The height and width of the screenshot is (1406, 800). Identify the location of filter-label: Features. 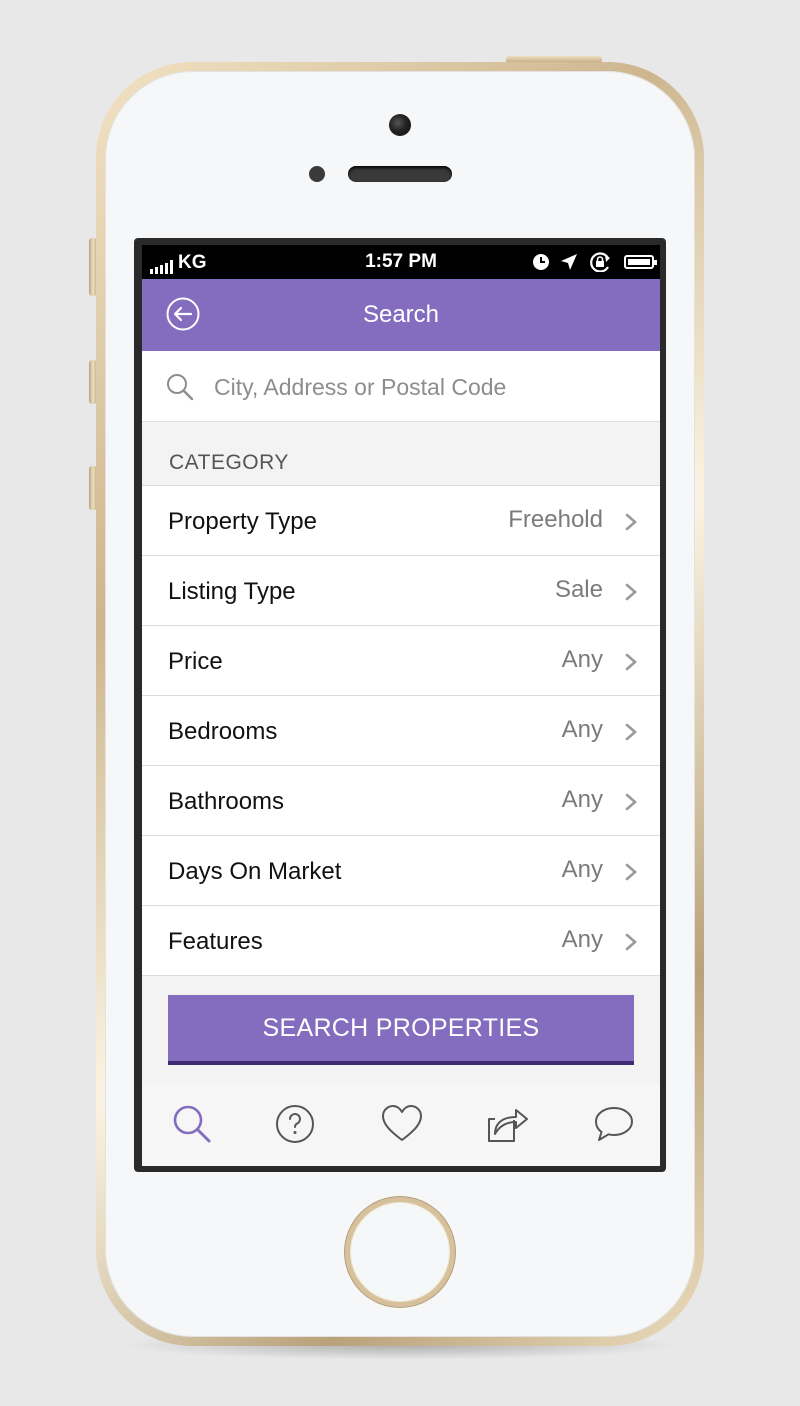
(215, 941).